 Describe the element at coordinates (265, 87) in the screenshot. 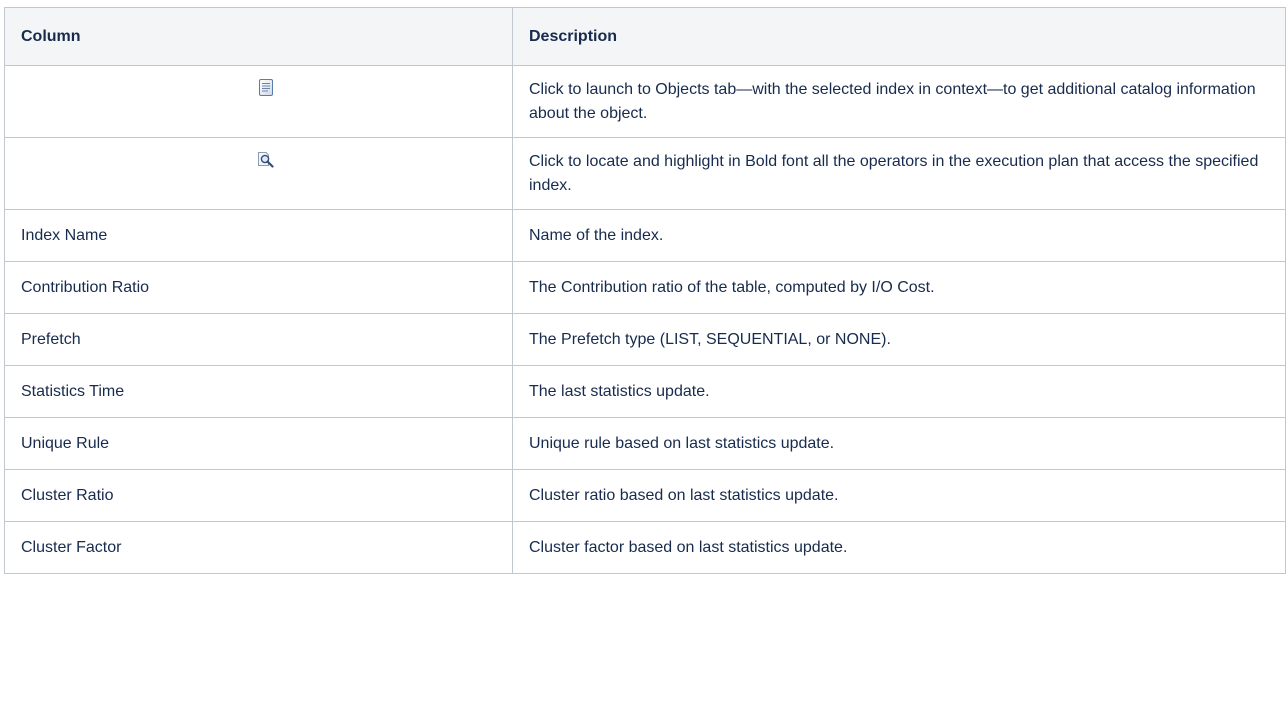

I see `document-icon` at that location.